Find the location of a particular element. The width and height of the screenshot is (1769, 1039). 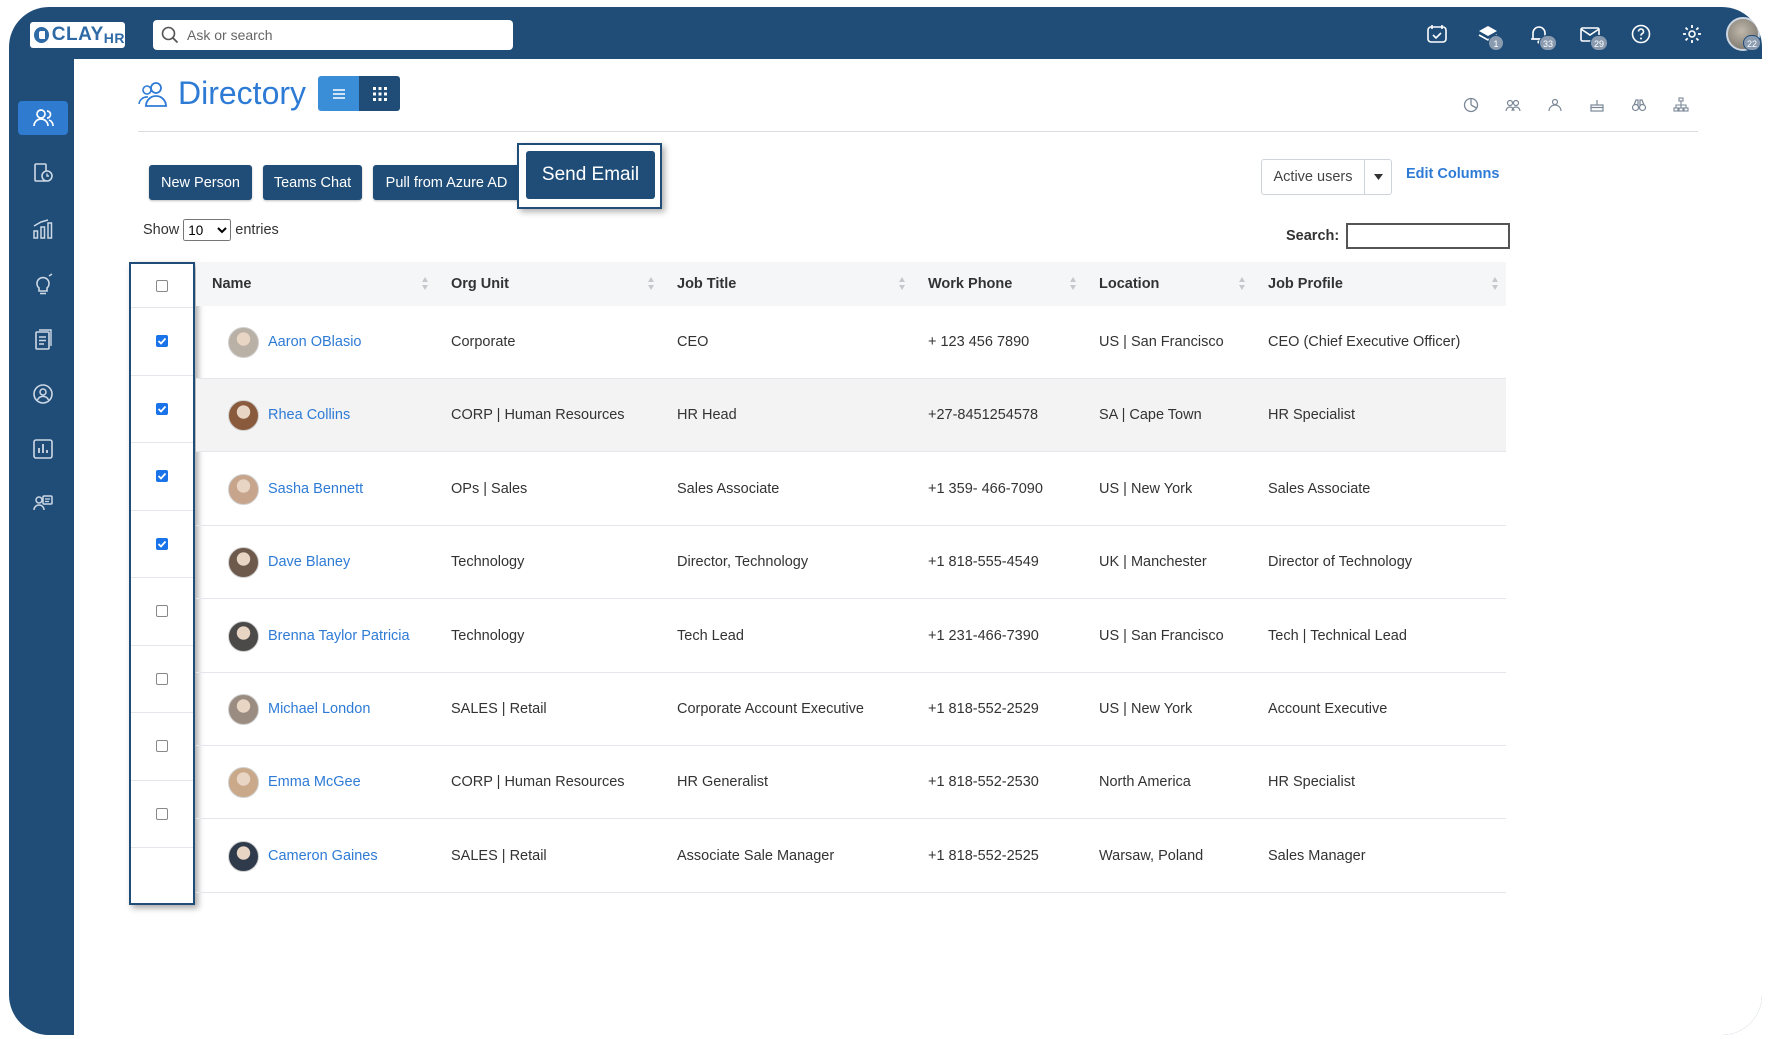

sidebar-item-support is located at coordinates (43, 504).